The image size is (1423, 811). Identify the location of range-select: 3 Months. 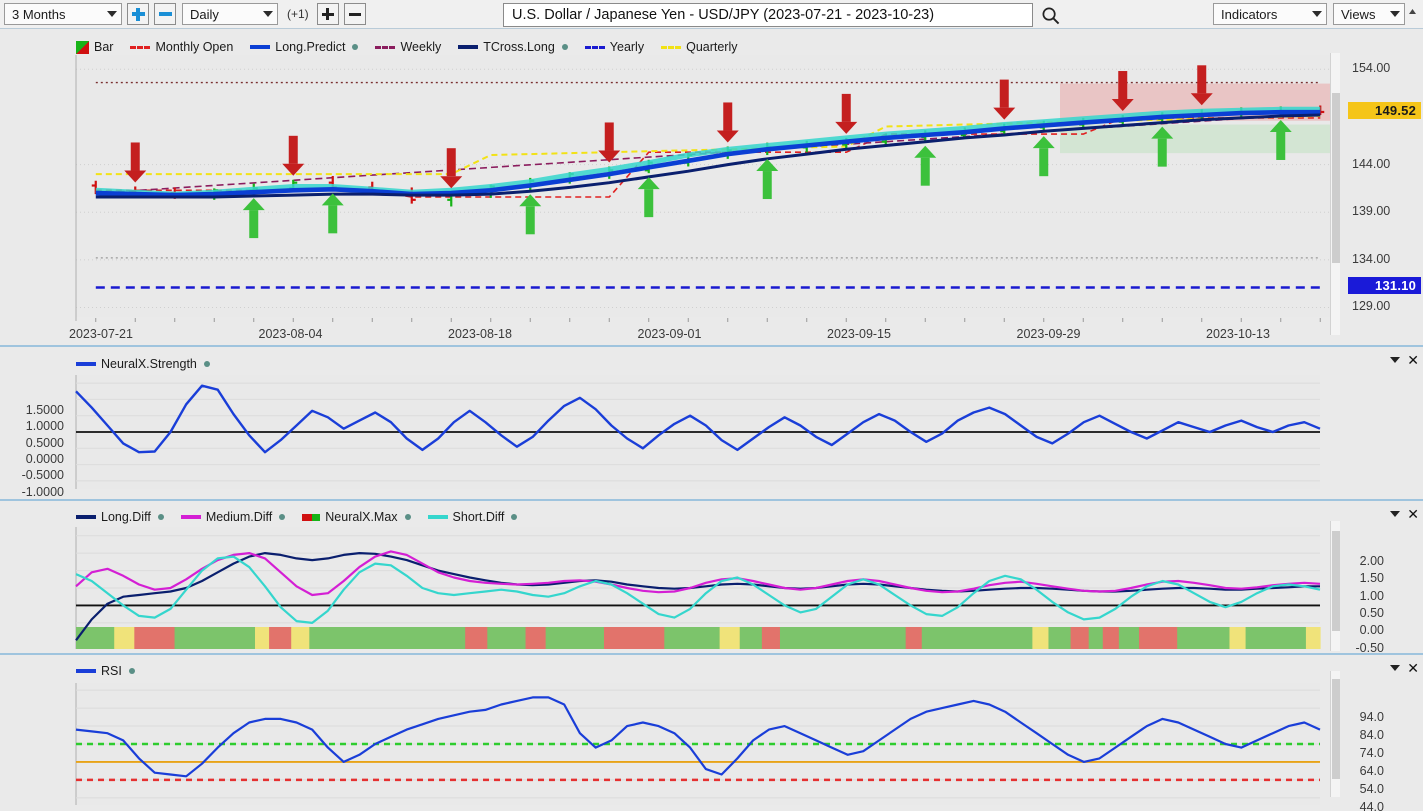
(63, 14).